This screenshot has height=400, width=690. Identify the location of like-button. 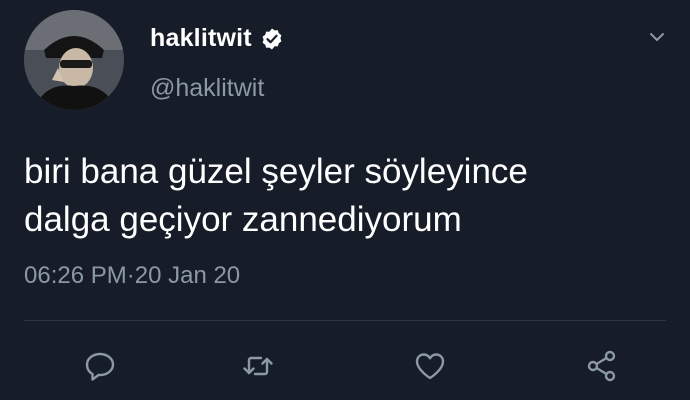
(430, 366).